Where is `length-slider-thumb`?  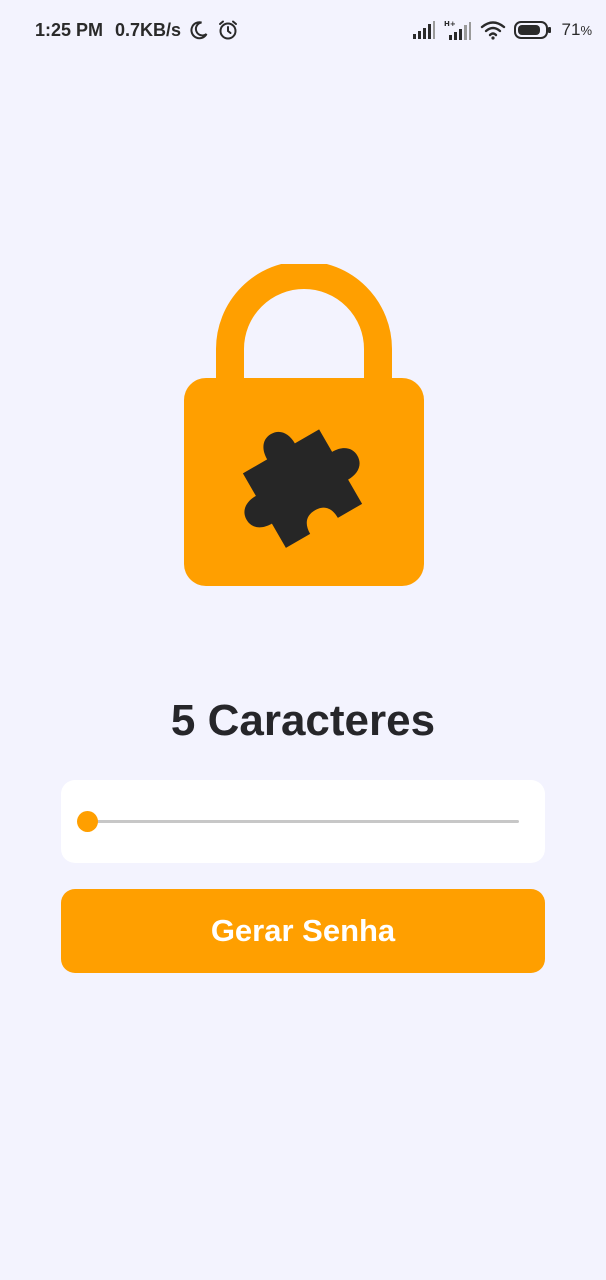
length-slider-thumb is located at coordinates (87, 821).